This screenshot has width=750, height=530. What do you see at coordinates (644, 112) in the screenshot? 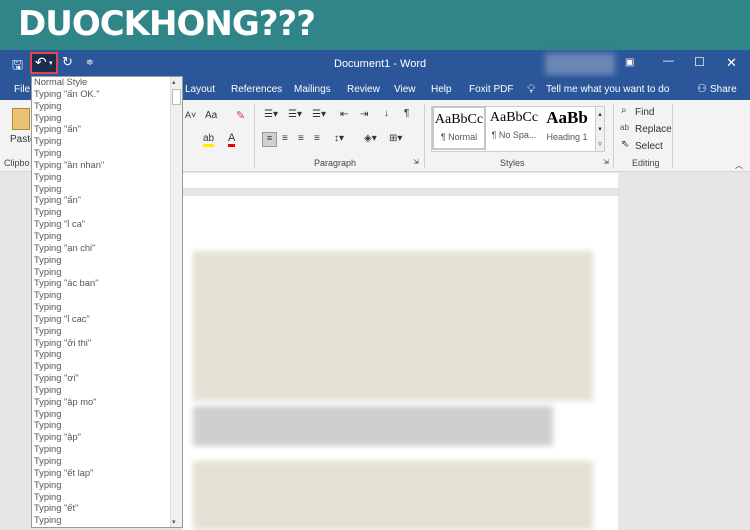
I see `find-button: Find` at bounding box center [644, 112].